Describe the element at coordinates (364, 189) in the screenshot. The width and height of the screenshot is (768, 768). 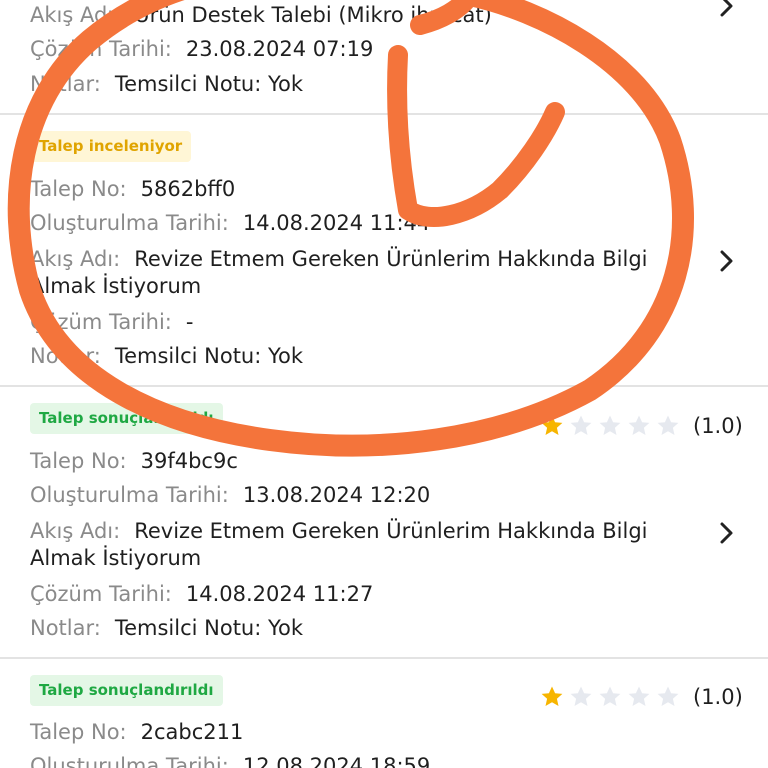
I see `request-no-row: Talep No: 5862bff0` at that location.